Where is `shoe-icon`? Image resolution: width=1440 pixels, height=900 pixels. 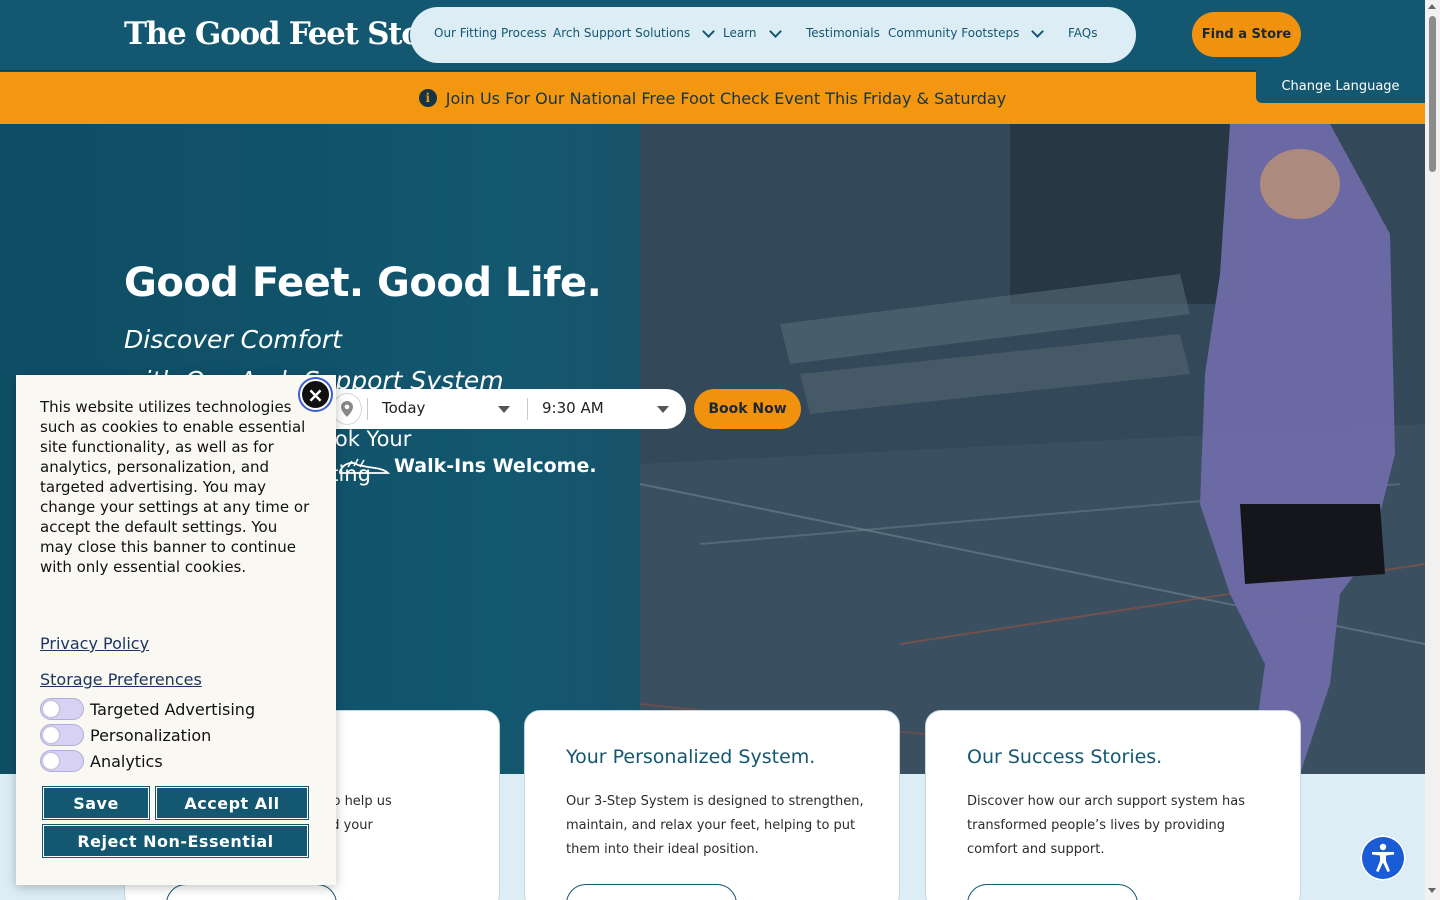 shoe-icon is located at coordinates (364, 466).